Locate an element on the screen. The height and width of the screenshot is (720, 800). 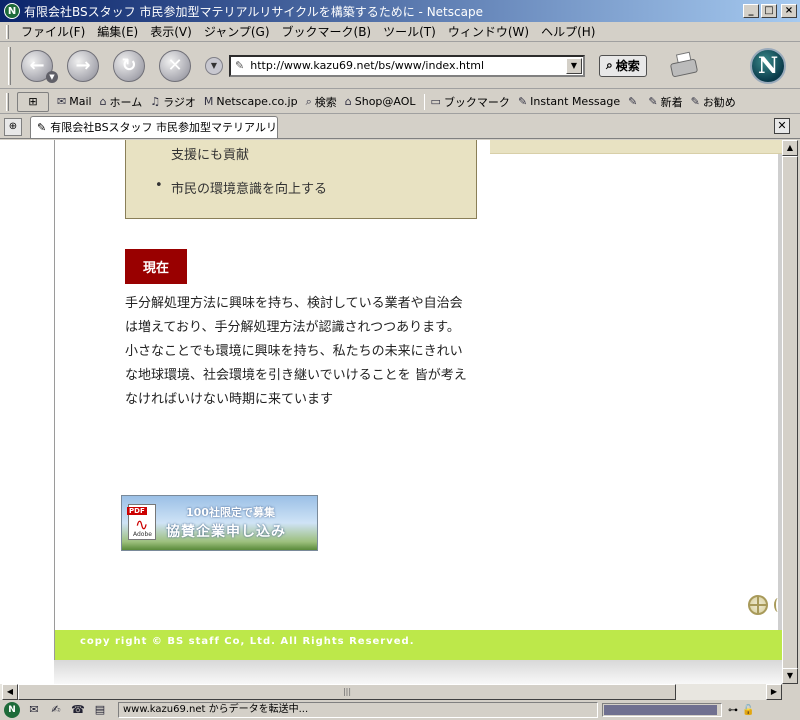
scroll-right-button: ▶ is located at coordinates (774, 692).